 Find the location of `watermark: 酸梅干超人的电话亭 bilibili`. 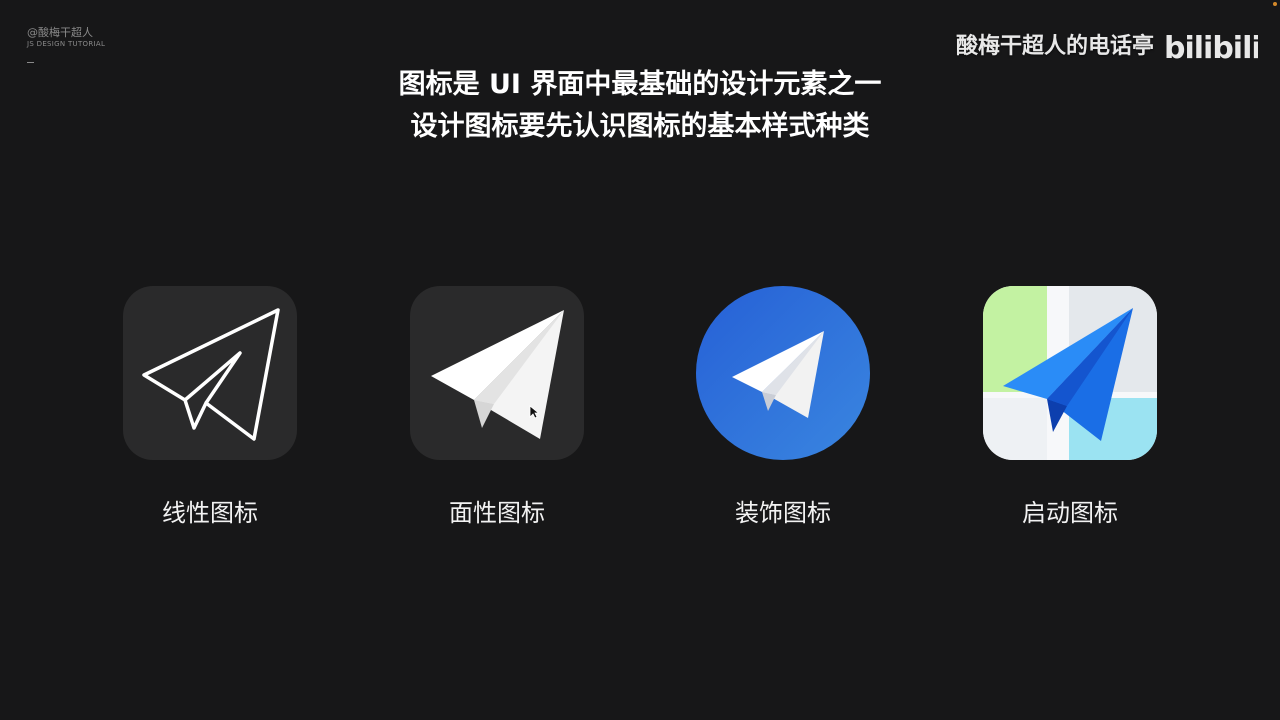

watermark: 酸梅干超人的电话亭 bilibili is located at coordinates (1107, 44).